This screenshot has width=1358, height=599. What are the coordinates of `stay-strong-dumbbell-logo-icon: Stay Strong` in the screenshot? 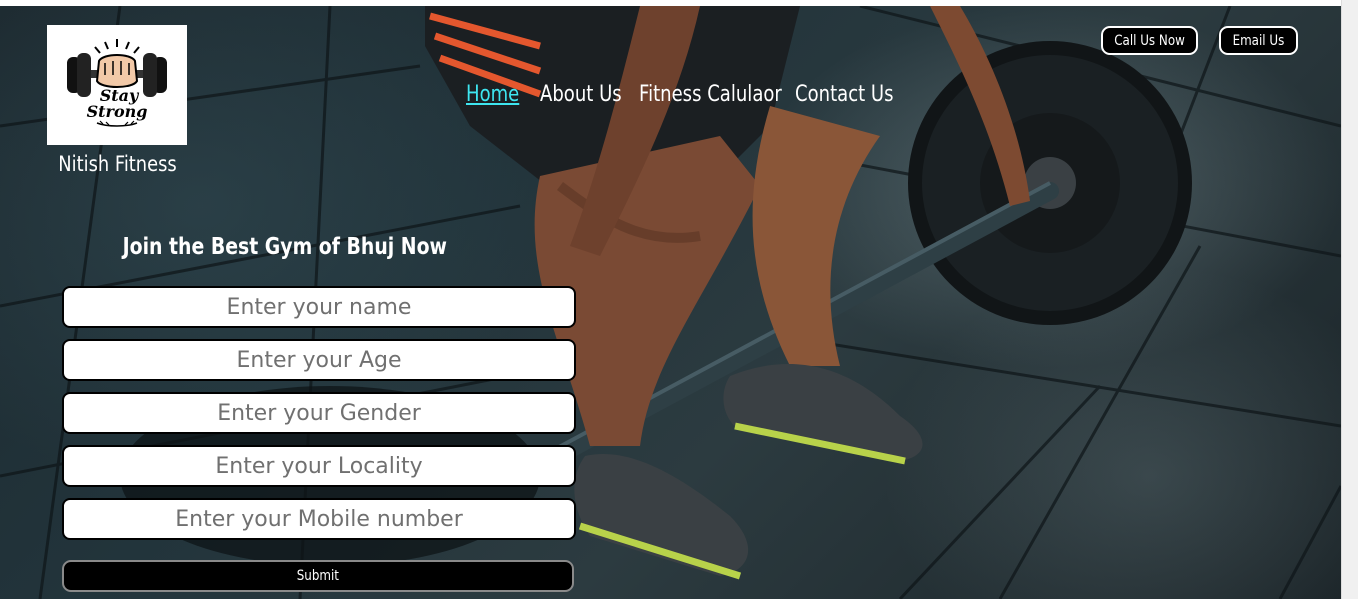 It's located at (117, 83).